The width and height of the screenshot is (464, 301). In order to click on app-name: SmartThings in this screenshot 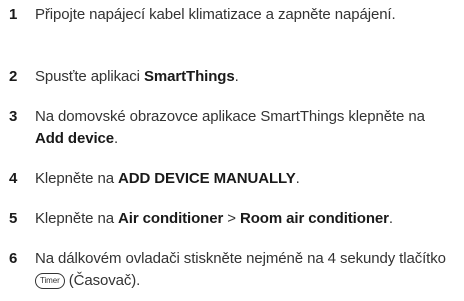, I will do `click(189, 76)`.